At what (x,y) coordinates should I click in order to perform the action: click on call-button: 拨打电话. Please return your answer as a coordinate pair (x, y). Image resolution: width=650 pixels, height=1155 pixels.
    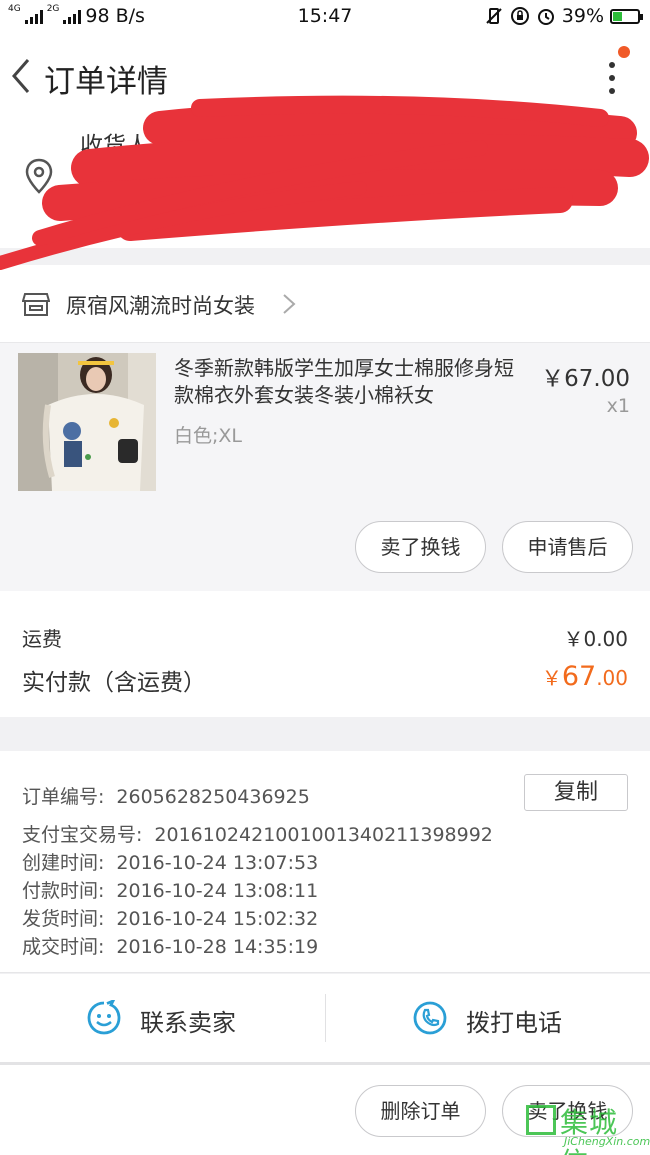
    Looking at the image, I should click on (488, 1018).